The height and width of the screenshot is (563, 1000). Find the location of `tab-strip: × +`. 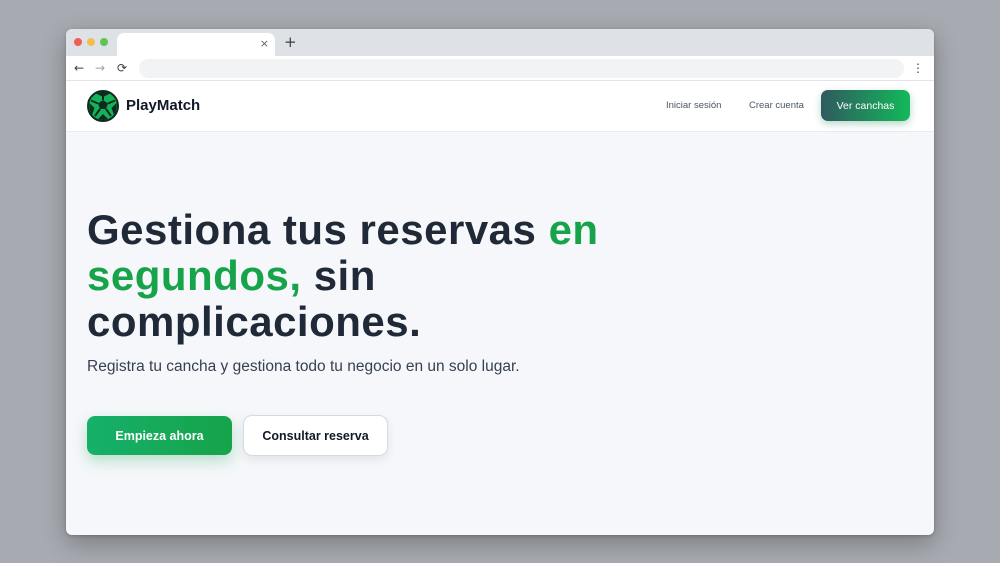

tab-strip: × + is located at coordinates (500, 42).